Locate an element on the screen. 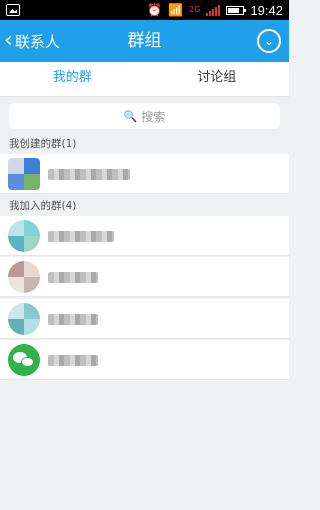 Image resolution: width=320 pixels, height=510 pixels. page-title: 群组 is located at coordinates (144, 41).